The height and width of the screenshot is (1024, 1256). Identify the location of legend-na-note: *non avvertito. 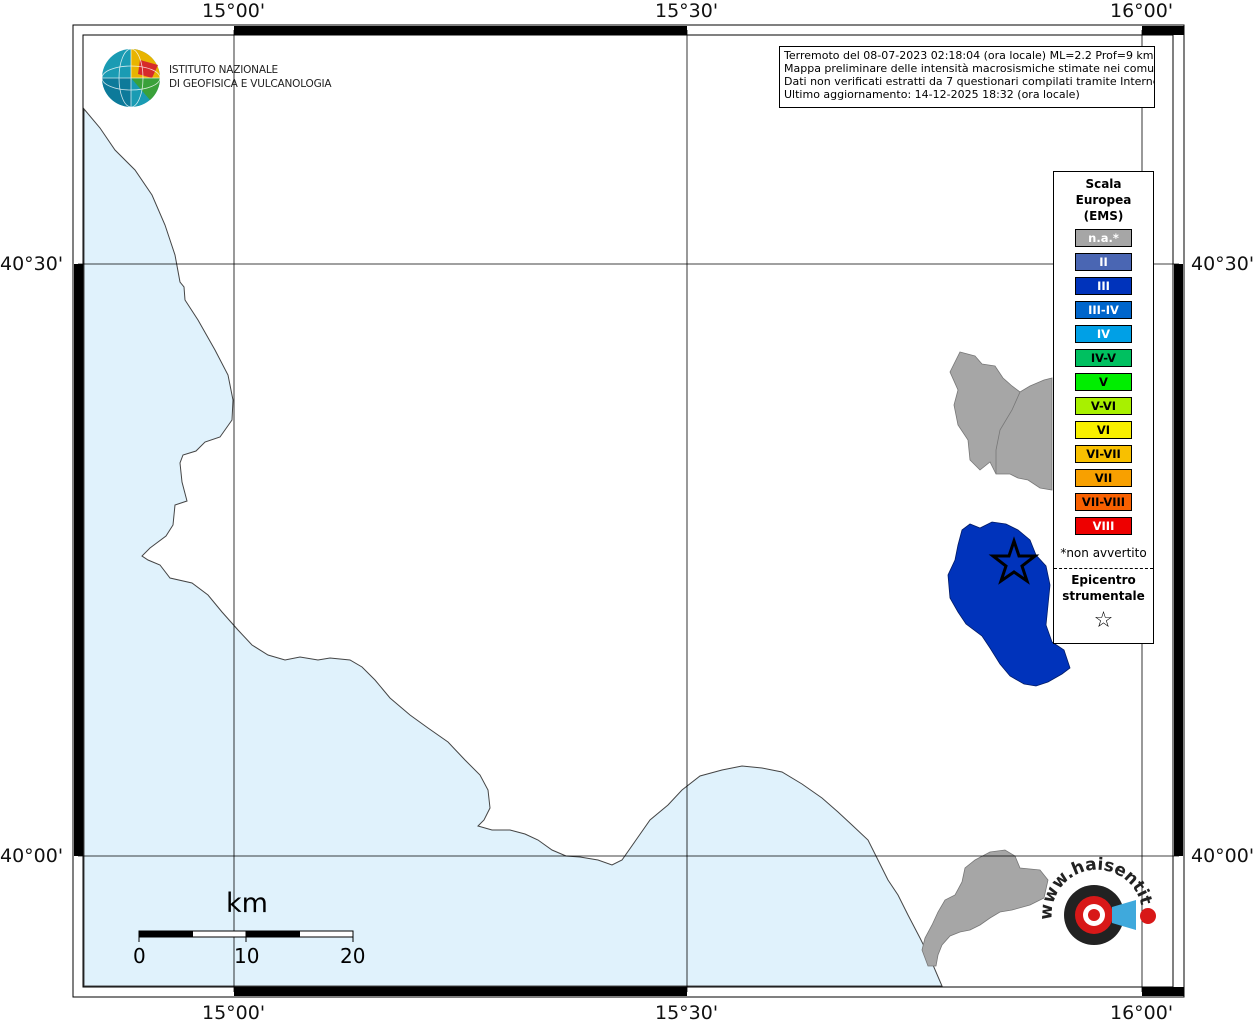
(1103, 553).